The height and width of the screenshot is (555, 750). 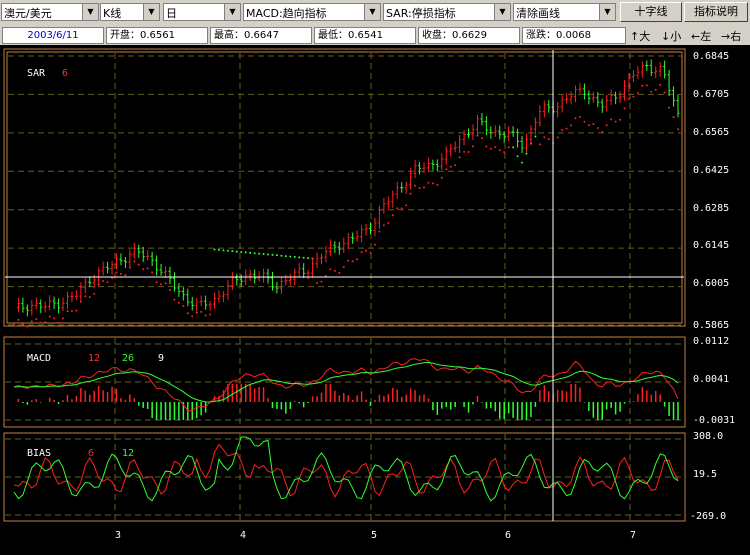 I want to click on price-tick: 0.6425, so click(x=711, y=170).